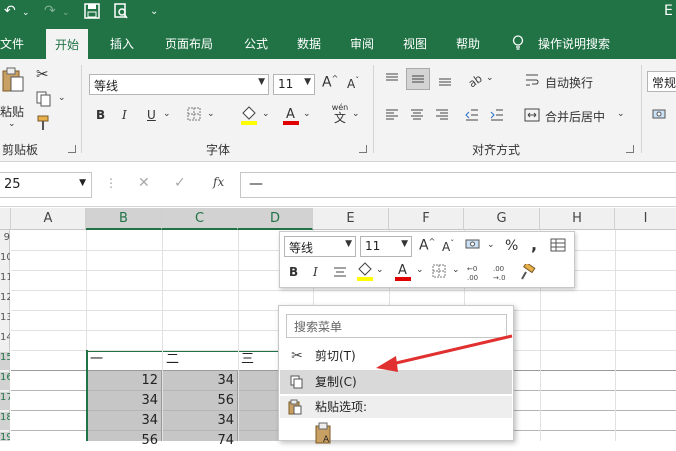 The image size is (676, 451). Describe the element at coordinates (362, 43) in the screenshot. I see `tab-review: 审阅` at that location.